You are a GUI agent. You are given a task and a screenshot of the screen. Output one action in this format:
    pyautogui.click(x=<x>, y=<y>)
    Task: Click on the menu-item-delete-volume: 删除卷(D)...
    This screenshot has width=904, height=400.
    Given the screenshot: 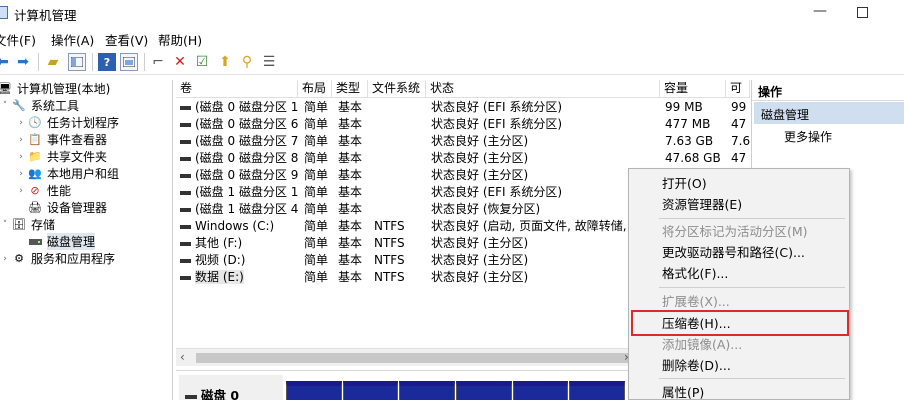 What is the action you would take?
    pyautogui.click(x=739, y=365)
    